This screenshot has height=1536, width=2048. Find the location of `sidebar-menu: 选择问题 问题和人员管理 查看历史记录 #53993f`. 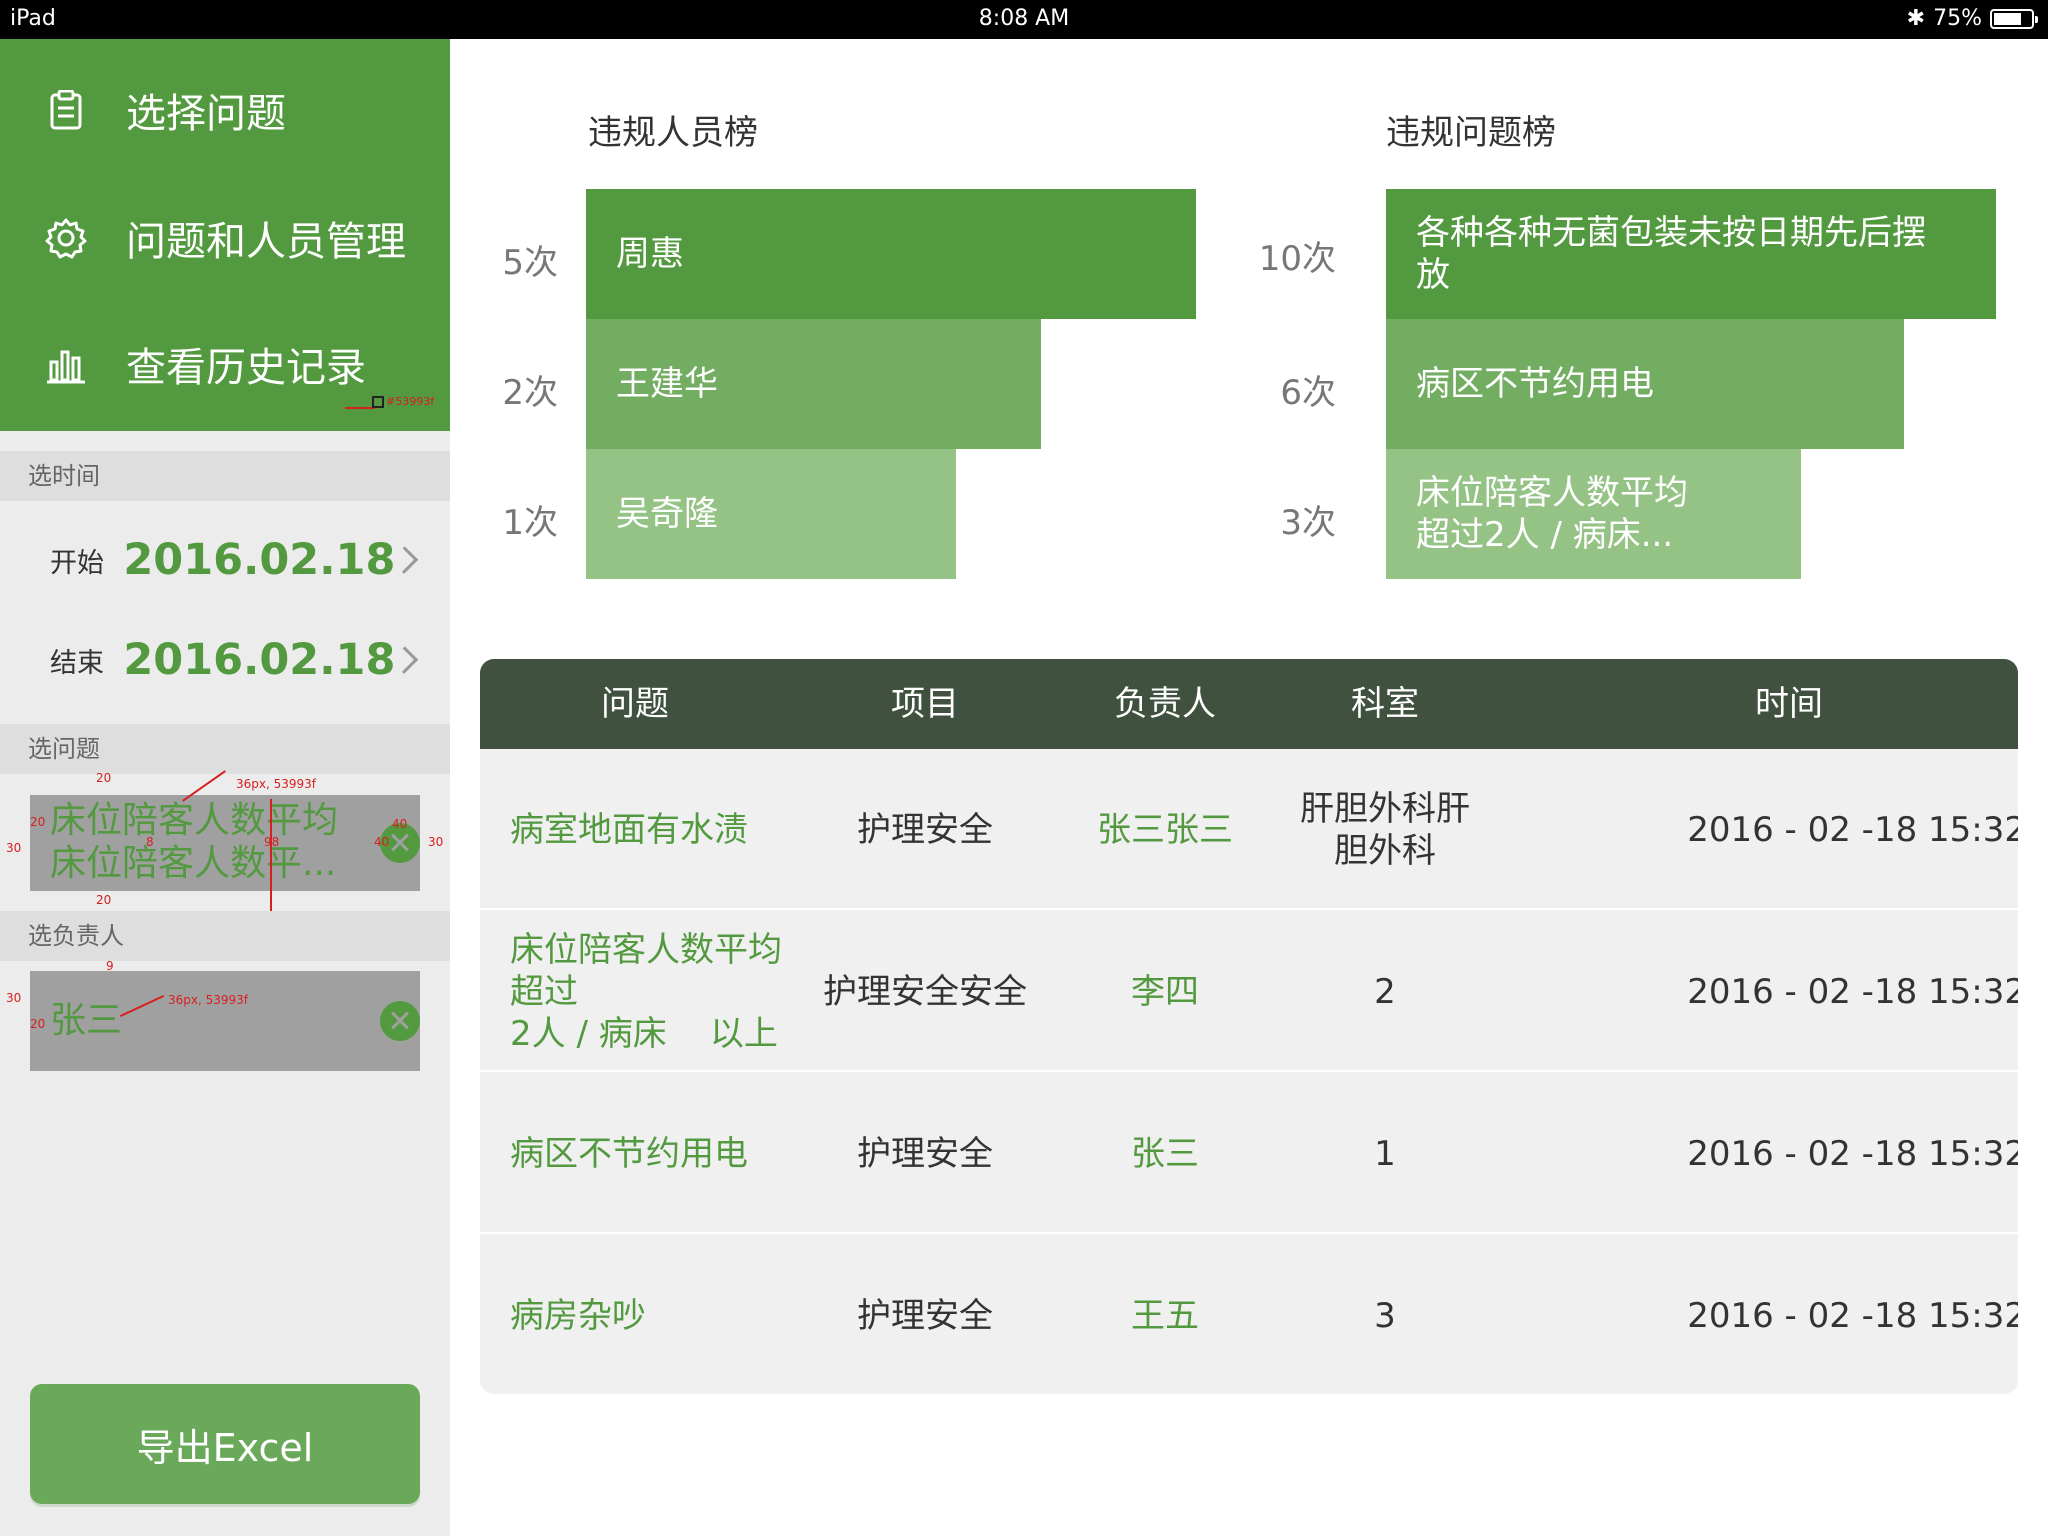

sidebar-menu: 选择问题 问题和人员管理 查看历史记录 #53993f is located at coordinates (225, 235).